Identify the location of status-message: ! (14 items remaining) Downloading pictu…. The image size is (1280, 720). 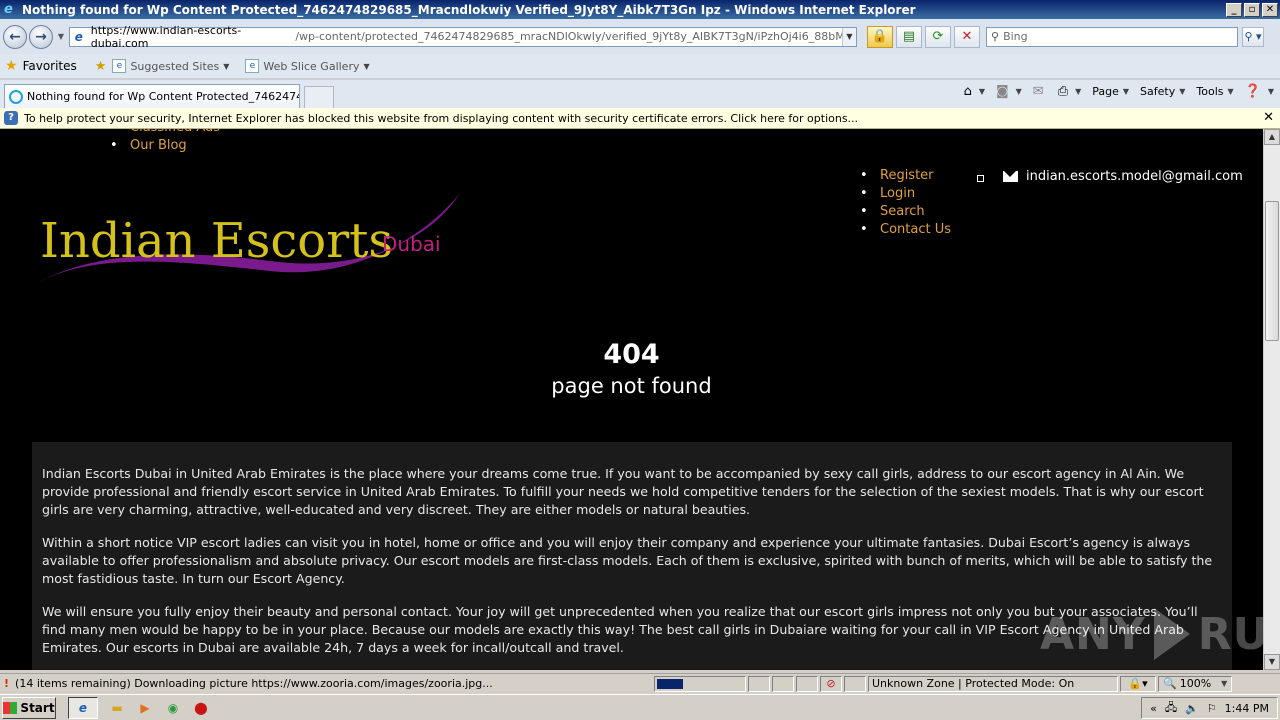
(326, 683).